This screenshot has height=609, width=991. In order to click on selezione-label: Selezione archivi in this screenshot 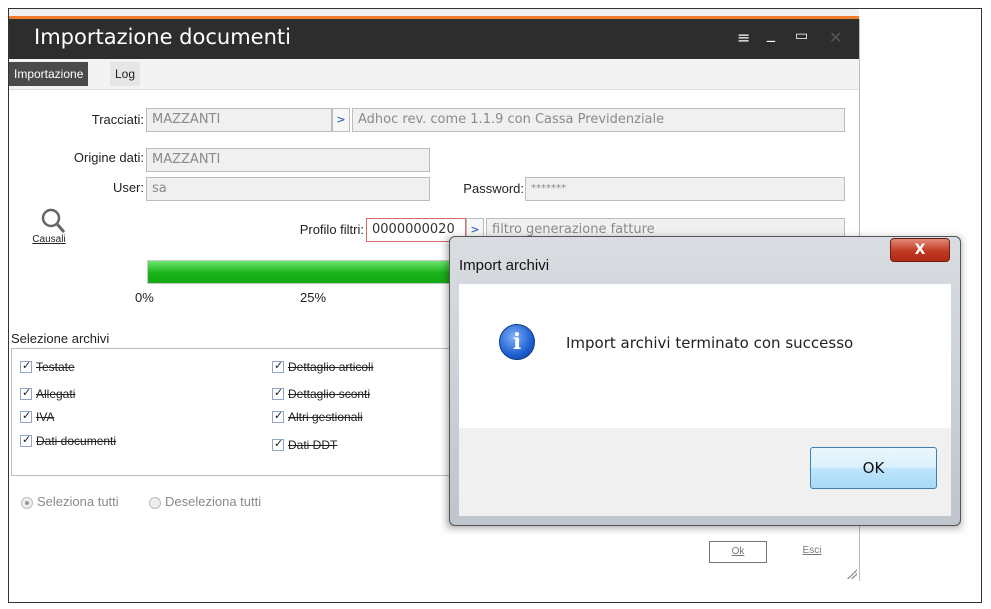, I will do `click(60, 338)`.